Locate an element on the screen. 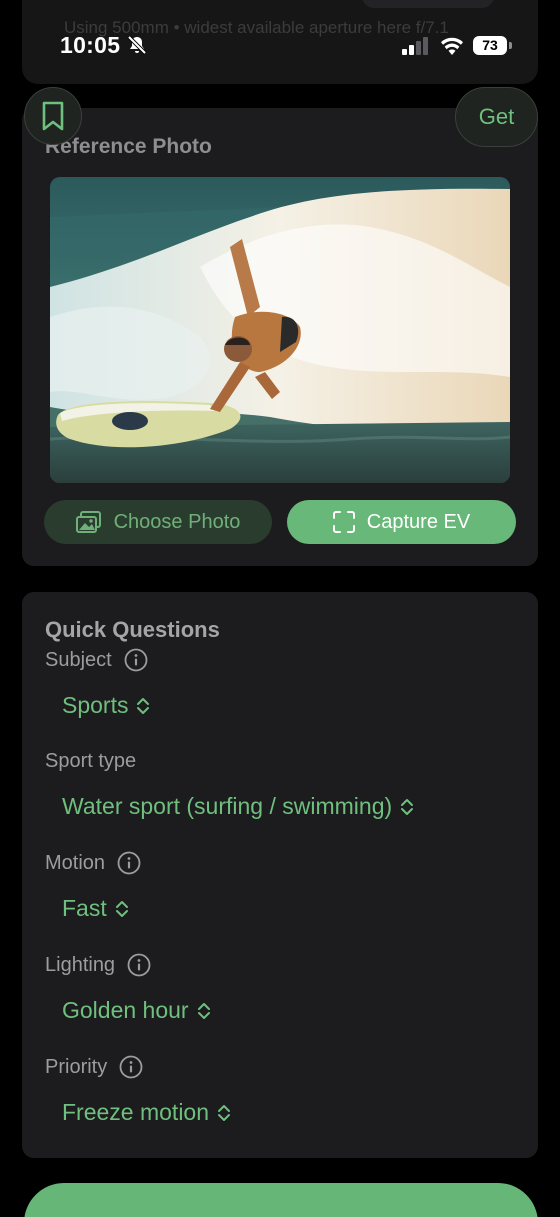 The image size is (560, 1217). subject-label-row: Subject is located at coordinates (96, 660).